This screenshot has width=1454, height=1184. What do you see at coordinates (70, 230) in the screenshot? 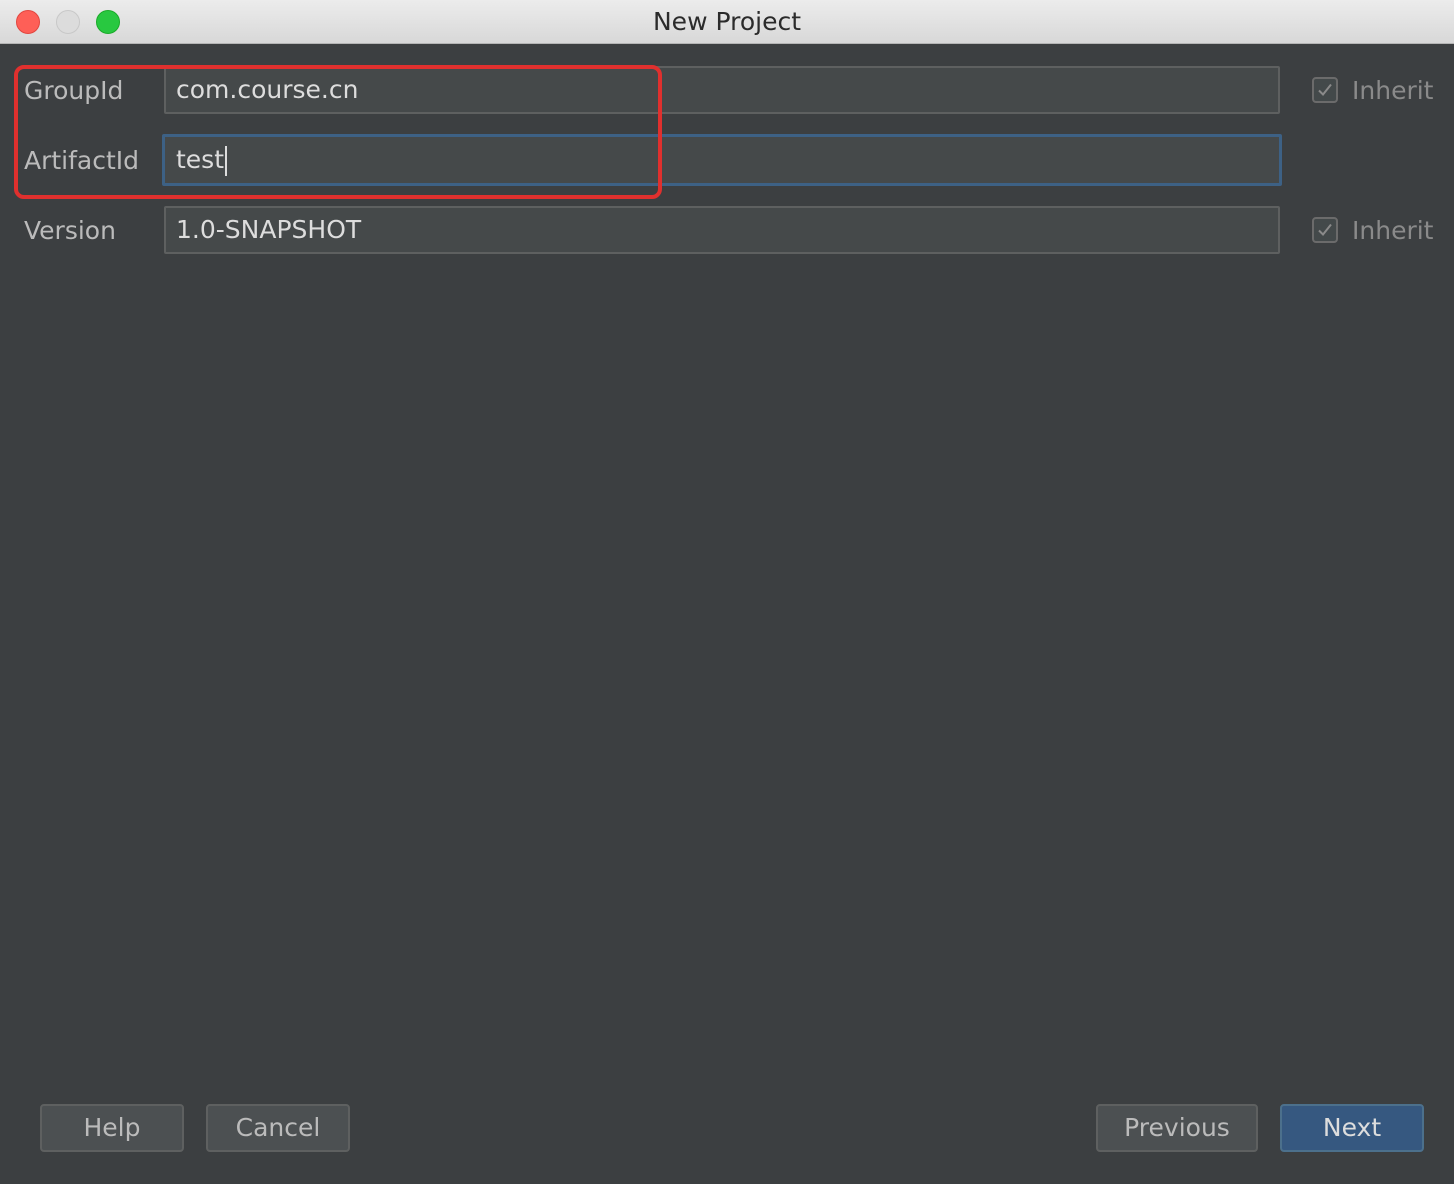
I see `version-label: Version` at bounding box center [70, 230].